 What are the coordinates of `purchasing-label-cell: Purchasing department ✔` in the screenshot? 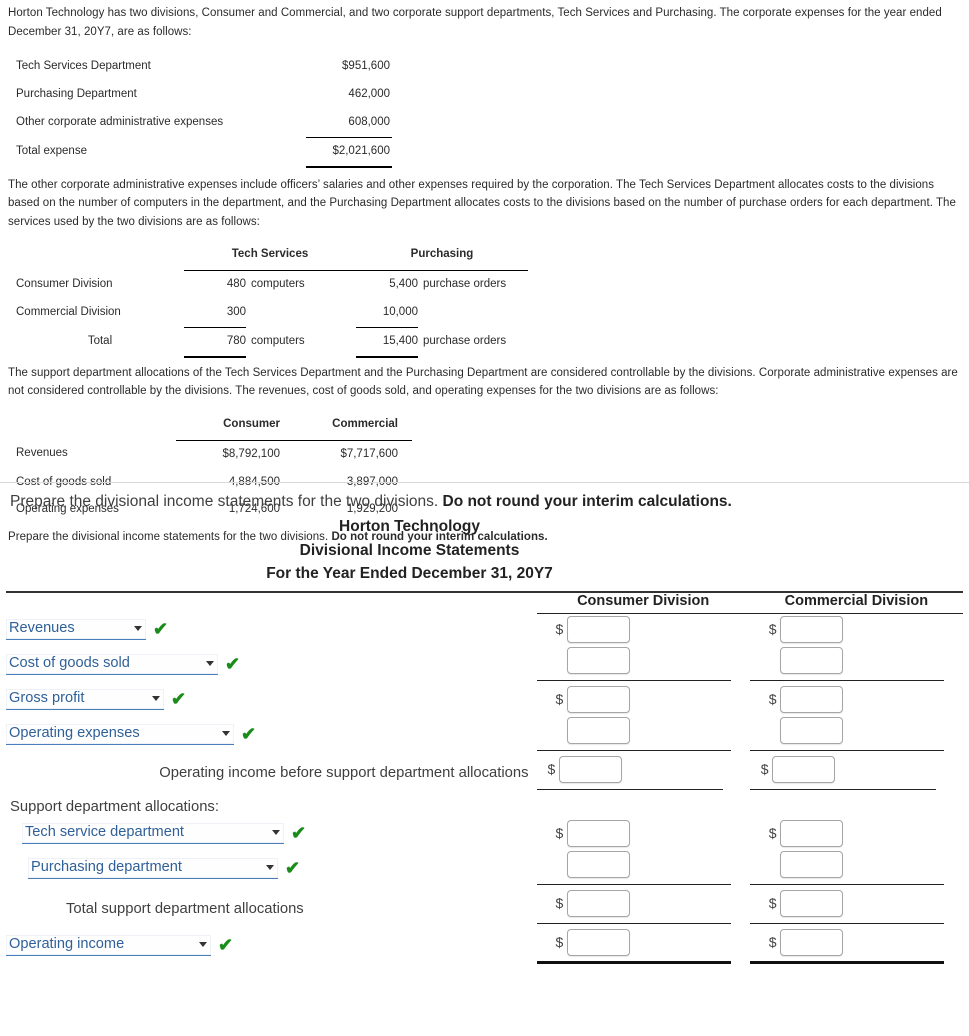 It's located at (267, 868).